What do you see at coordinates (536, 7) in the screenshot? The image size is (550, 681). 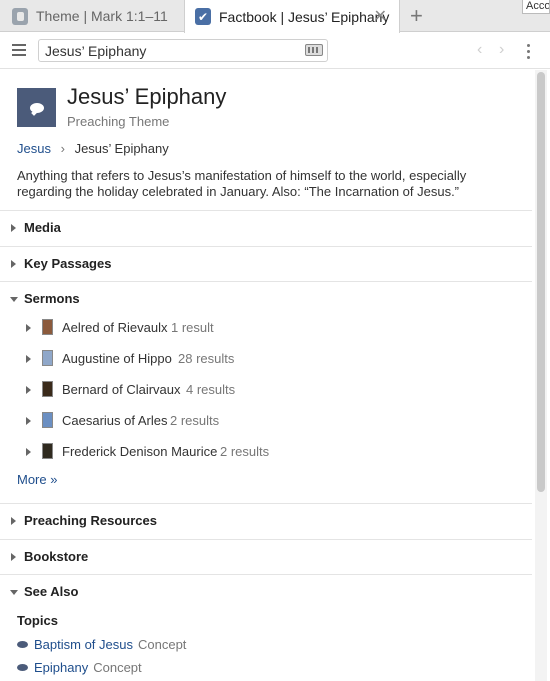 I see `account-button: Acco` at bounding box center [536, 7].